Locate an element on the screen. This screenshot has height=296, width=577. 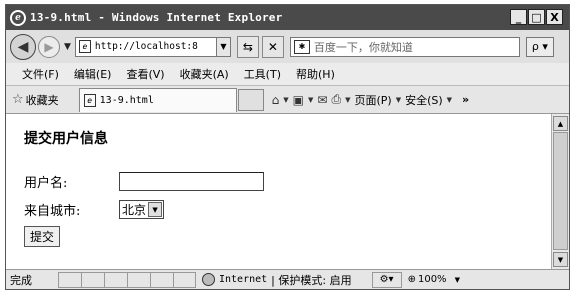
scroll-up-button: ▲ is located at coordinates (560, 123).